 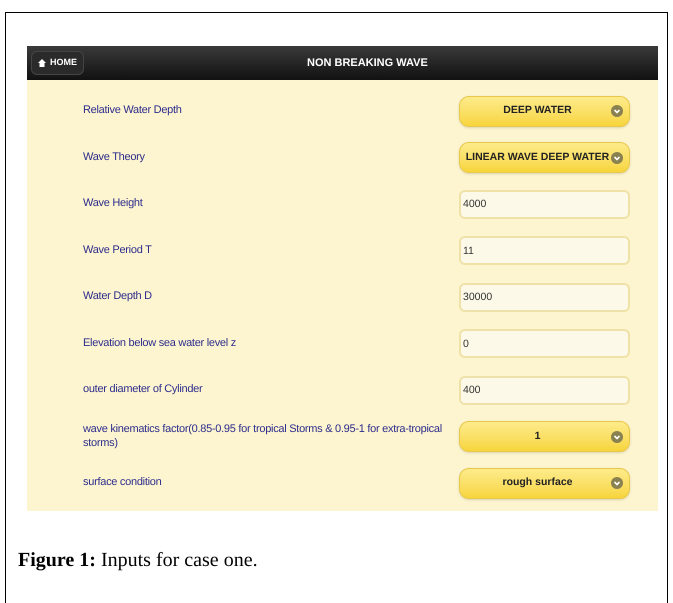 What do you see at coordinates (118, 251) in the screenshot?
I see `field-label: Wave Period T` at bounding box center [118, 251].